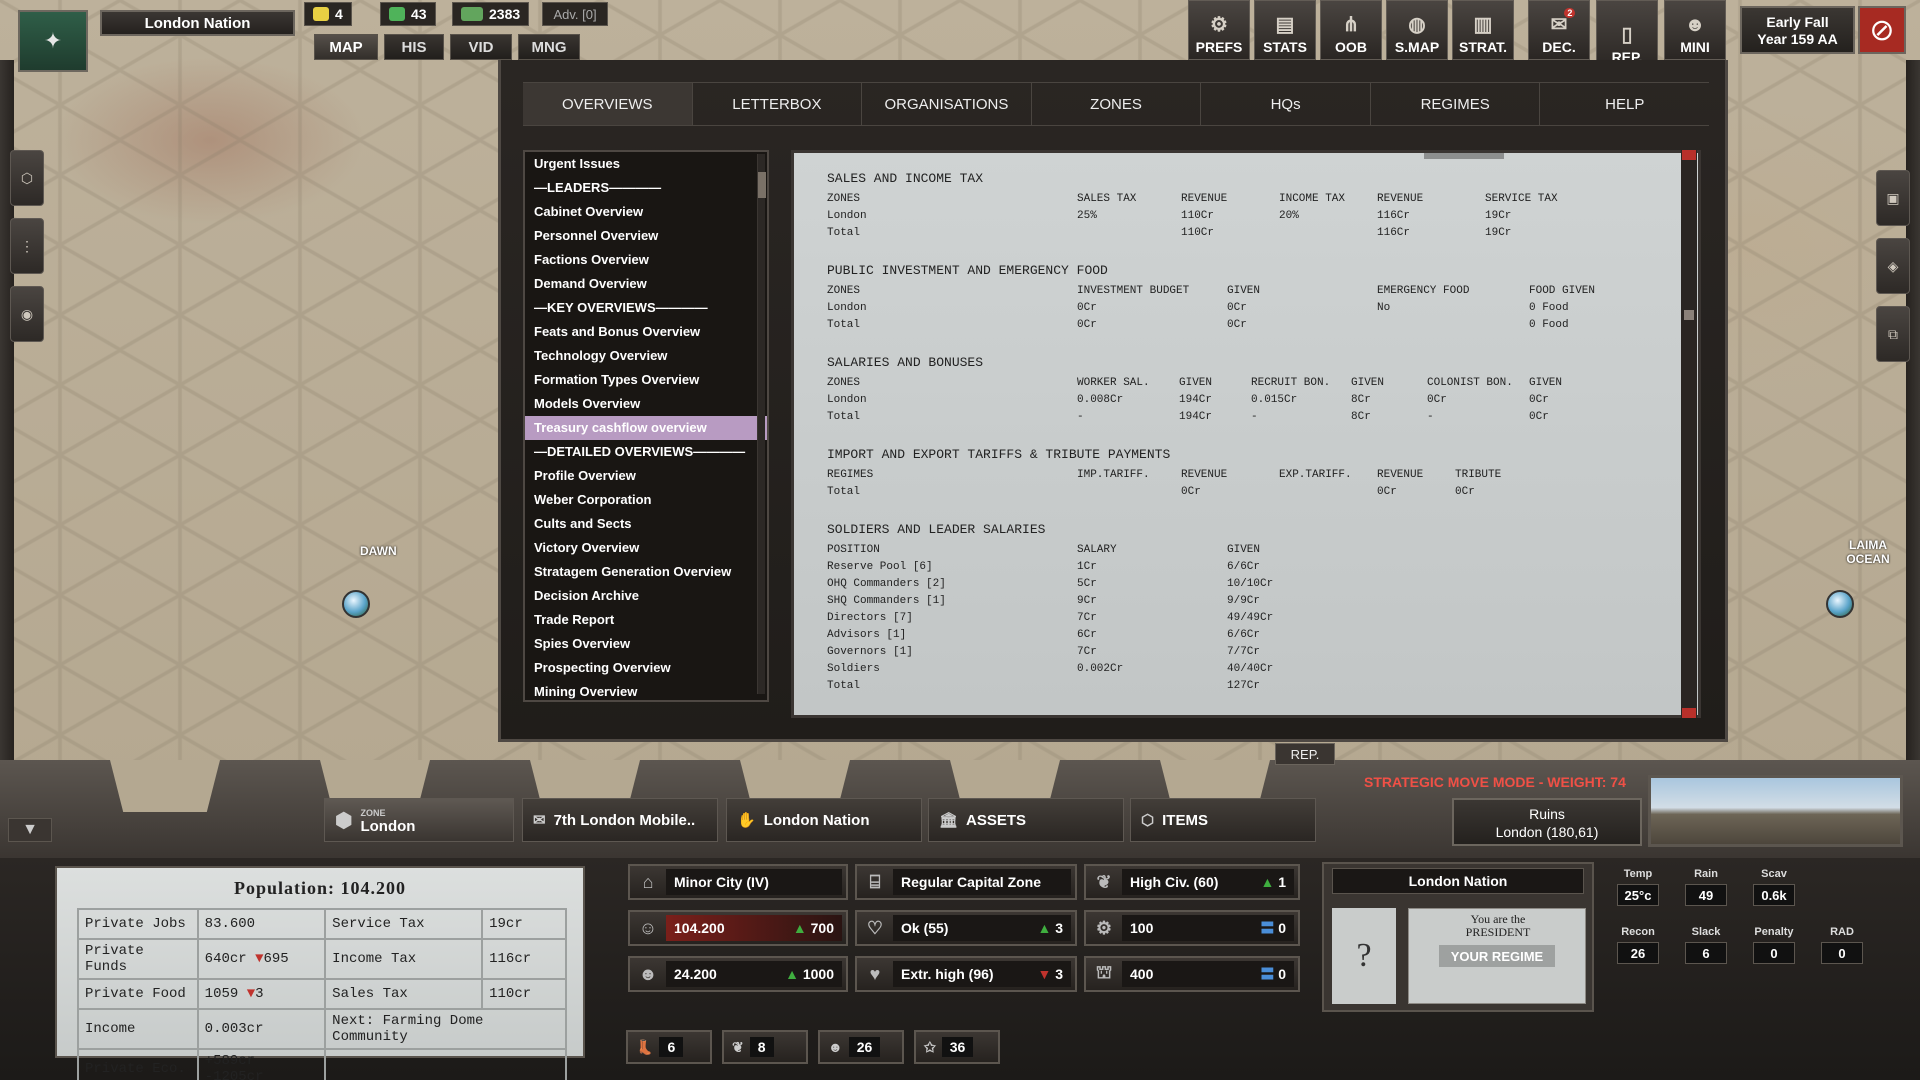 Image resolution: width=1920 pixels, height=1080 pixels. I want to click on collapse-icon: ▼, so click(30, 830).